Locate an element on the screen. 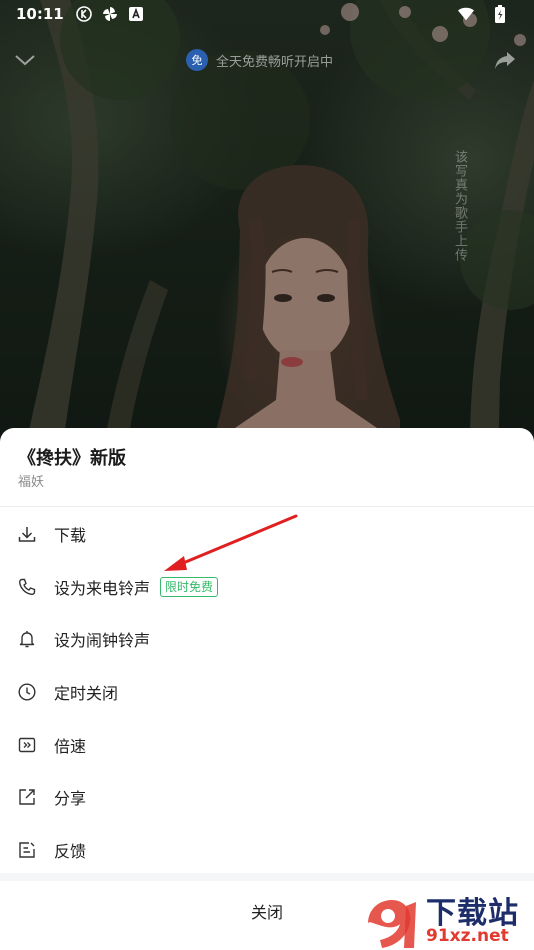  menu-item-speed: 倍速 is located at coordinates (267, 744).